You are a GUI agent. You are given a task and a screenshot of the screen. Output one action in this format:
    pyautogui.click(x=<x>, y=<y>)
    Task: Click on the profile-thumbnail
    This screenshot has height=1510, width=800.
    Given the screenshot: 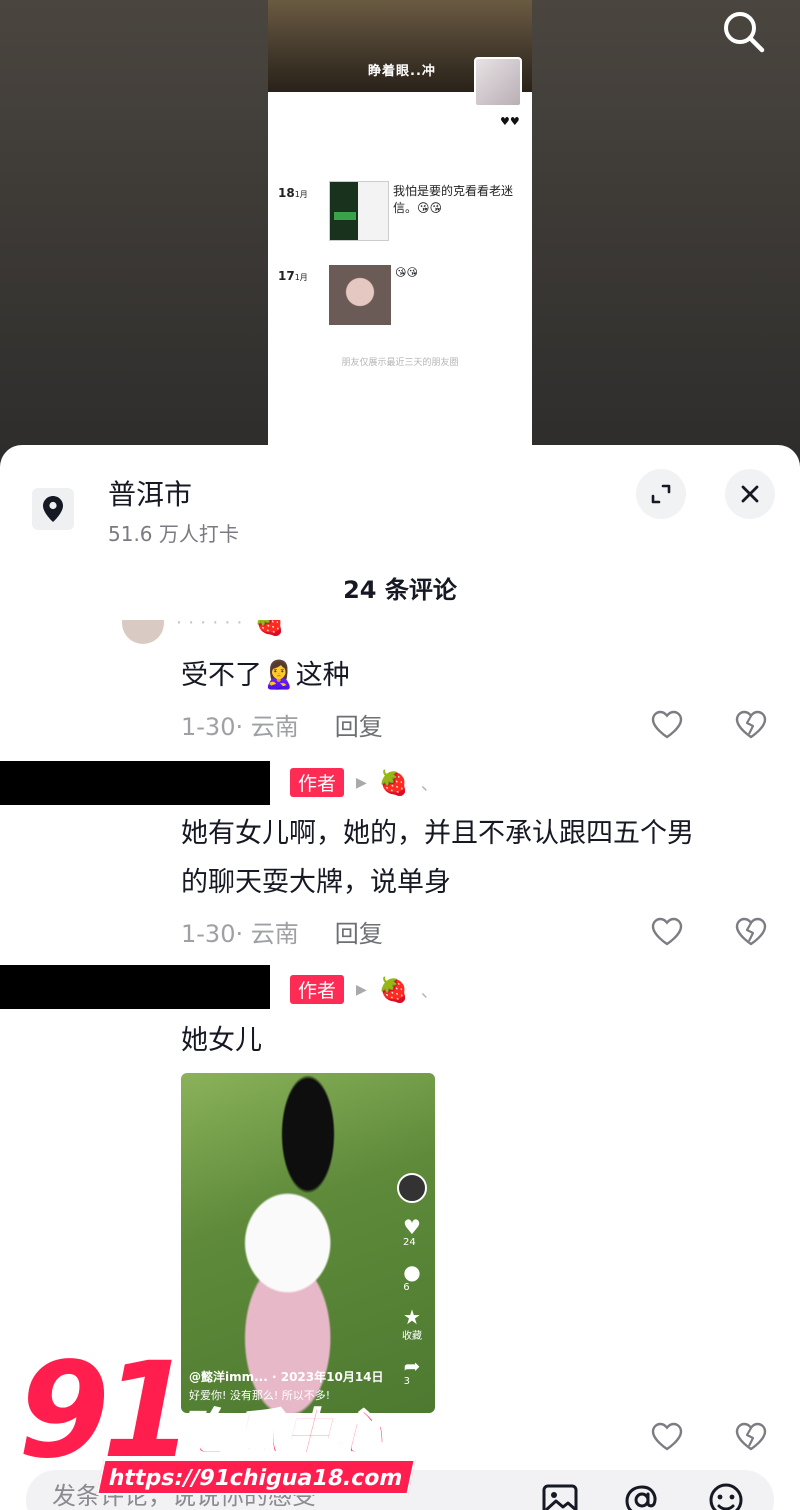 What is the action you would take?
    pyautogui.click(x=498, y=82)
    